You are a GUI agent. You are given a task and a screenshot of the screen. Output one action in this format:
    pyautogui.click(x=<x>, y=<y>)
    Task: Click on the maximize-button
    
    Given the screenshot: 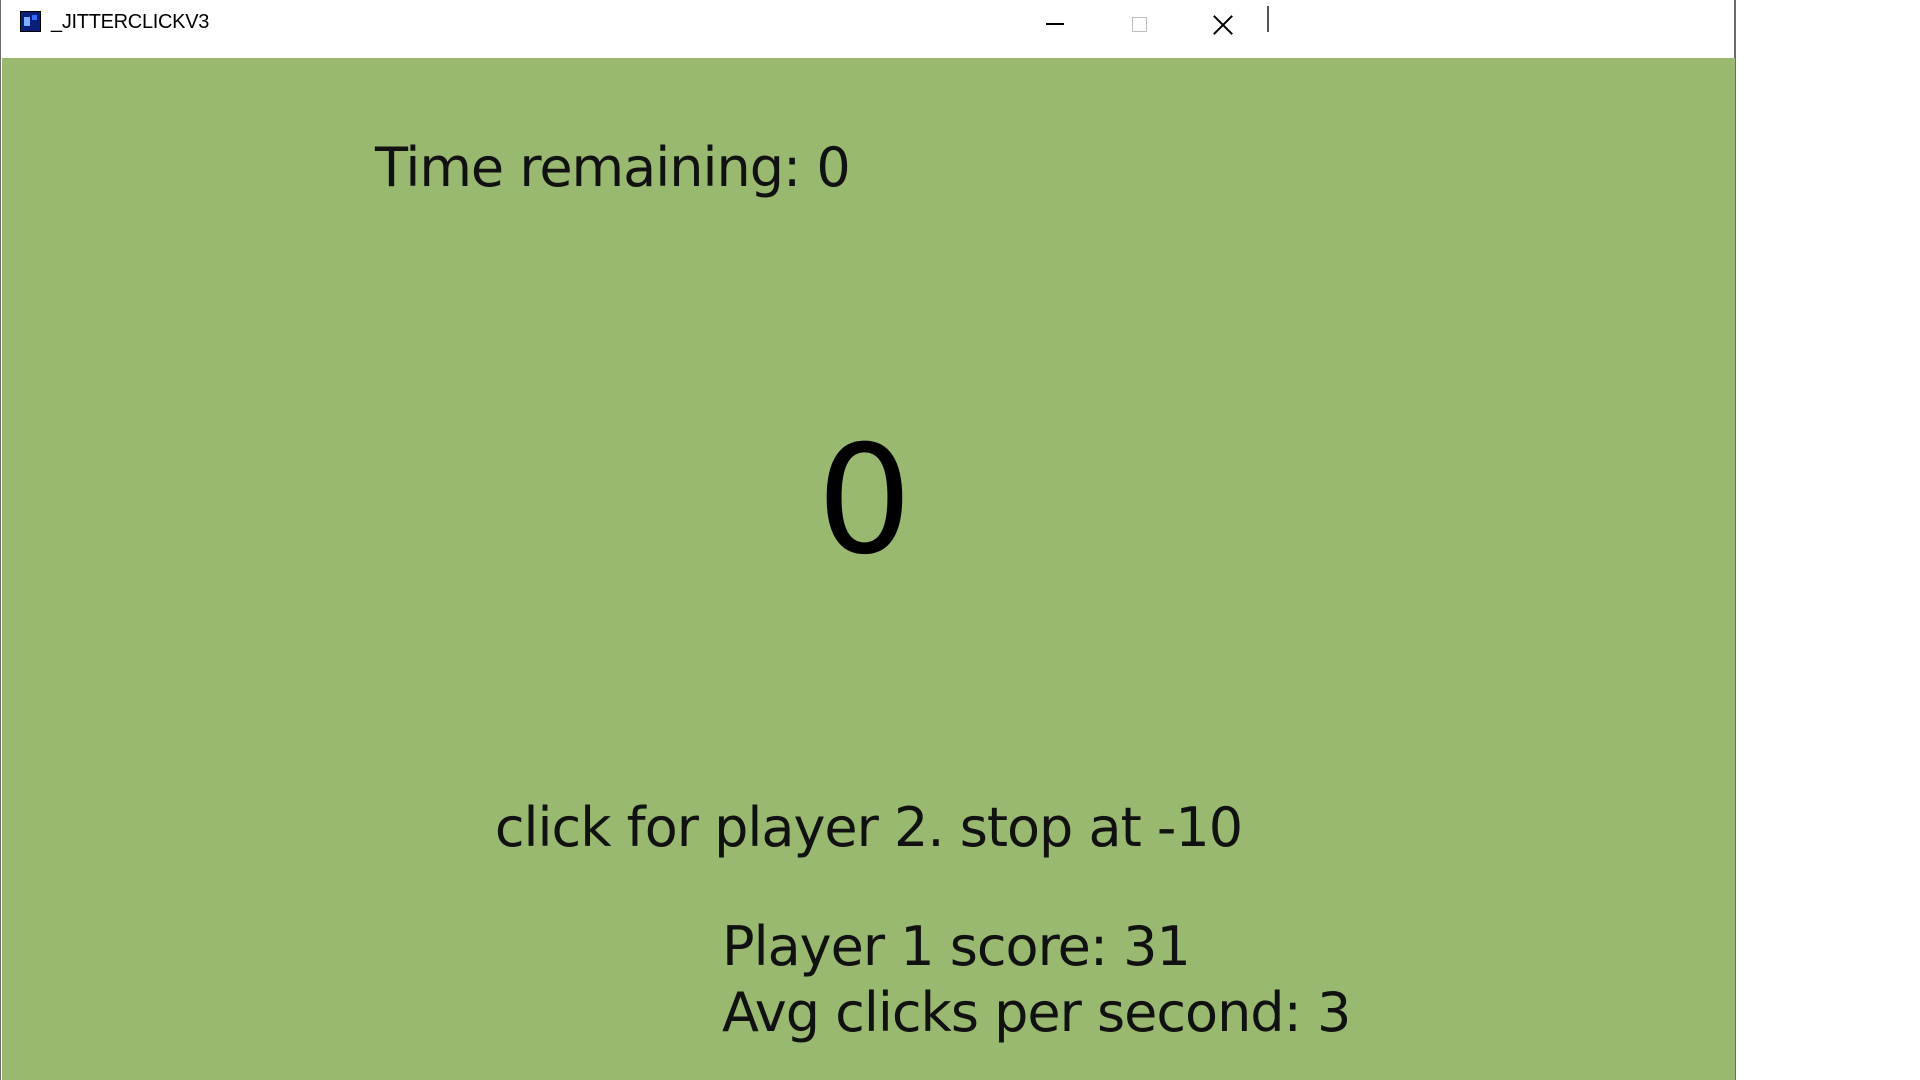 What is the action you would take?
    pyautogui.click(x=1139, y=24)
    